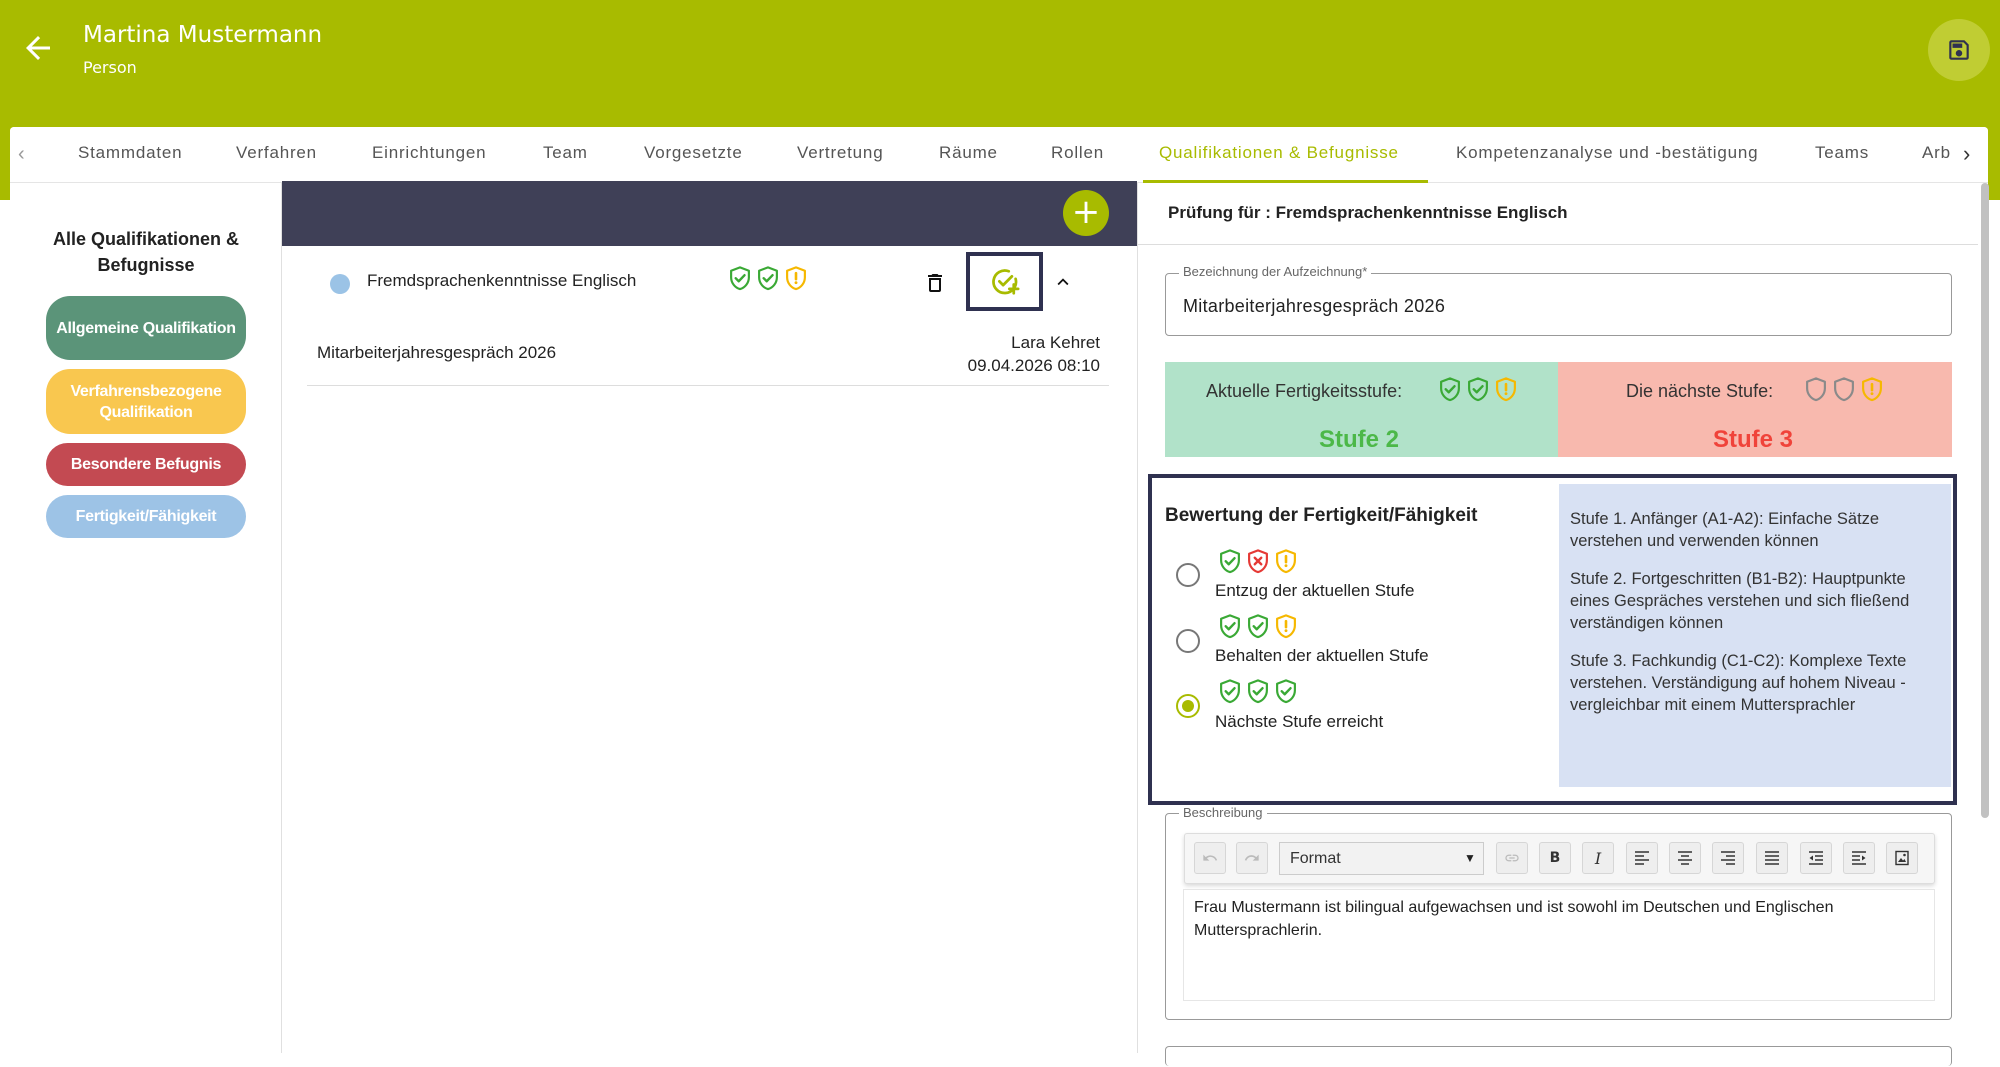  What do you see at coordinates (110, 67) in the screenshot?
I see `page-subtitle: Person` at bounding box center [110, 67].